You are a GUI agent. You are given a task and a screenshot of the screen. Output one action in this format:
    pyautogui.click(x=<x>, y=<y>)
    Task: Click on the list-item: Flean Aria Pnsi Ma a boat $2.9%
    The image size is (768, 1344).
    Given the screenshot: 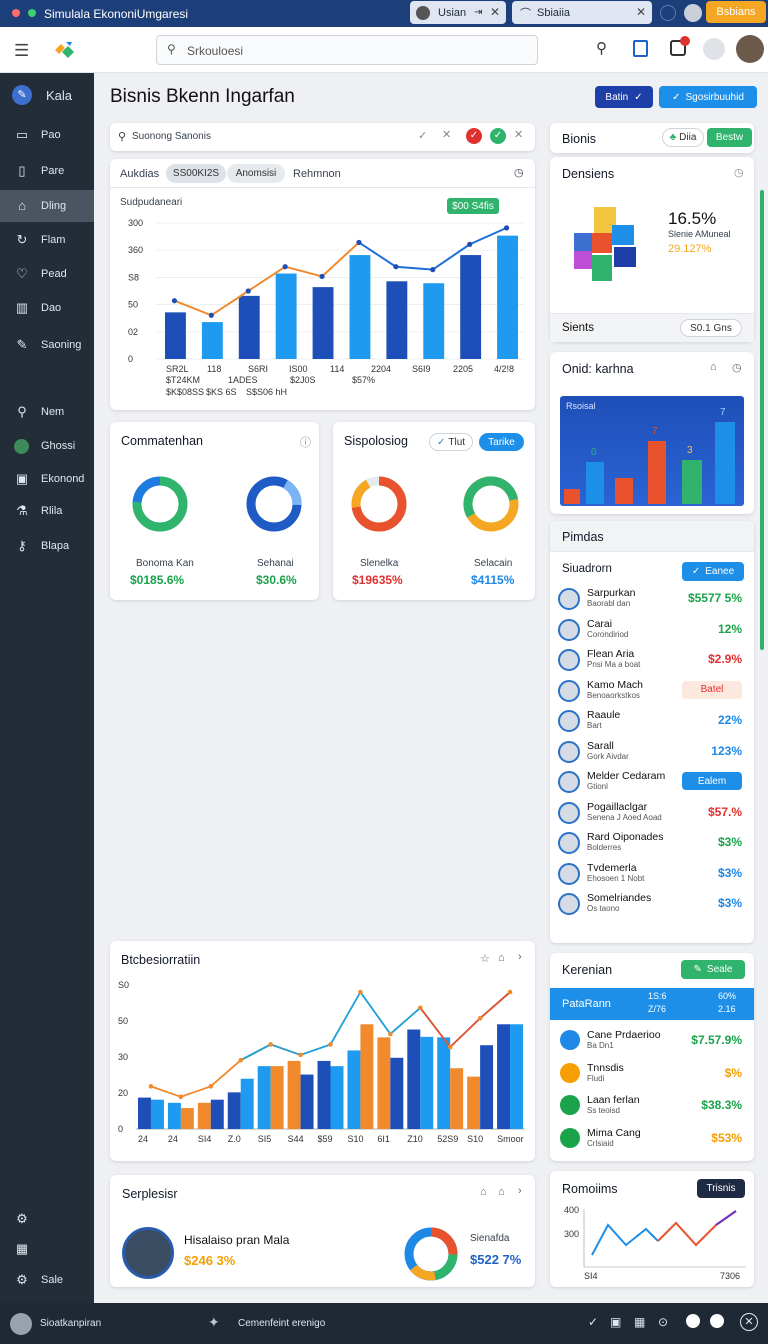 What is the action you would take?
    pyautogui.click(x=652, y=661)
    